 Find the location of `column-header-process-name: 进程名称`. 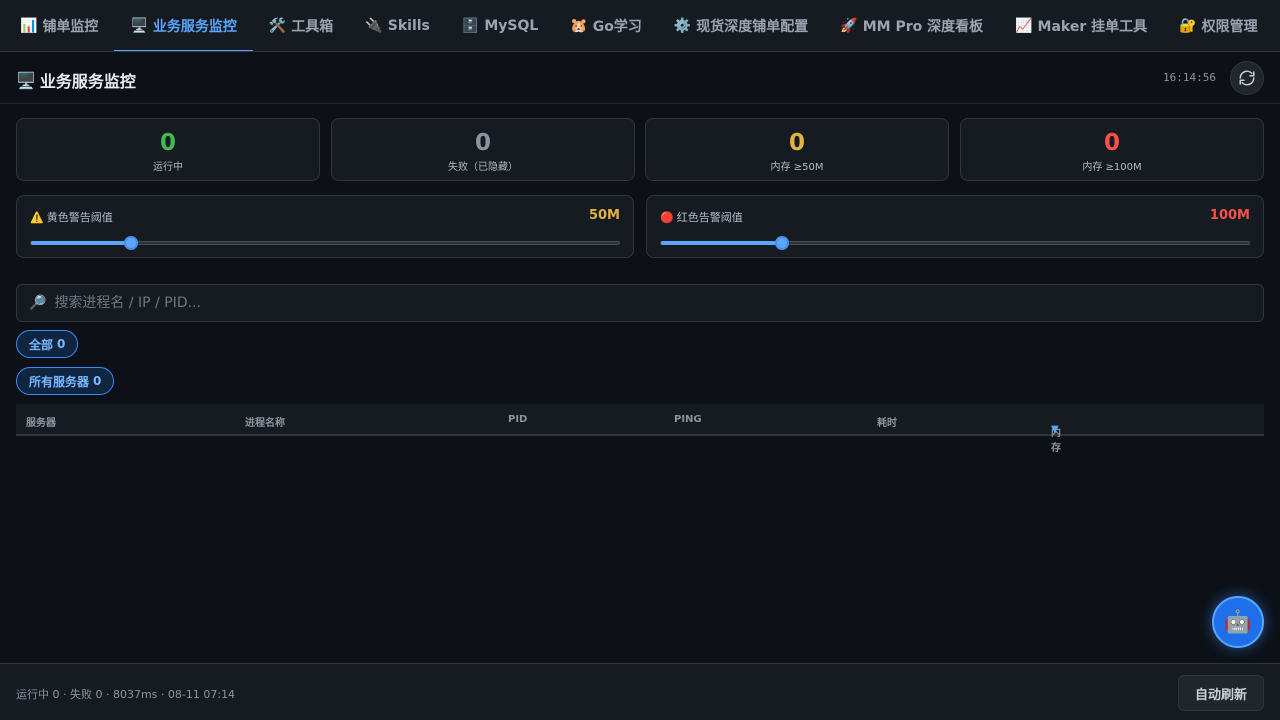

column-header-process-name: 进程名称 is located at coordinates (265, 421).